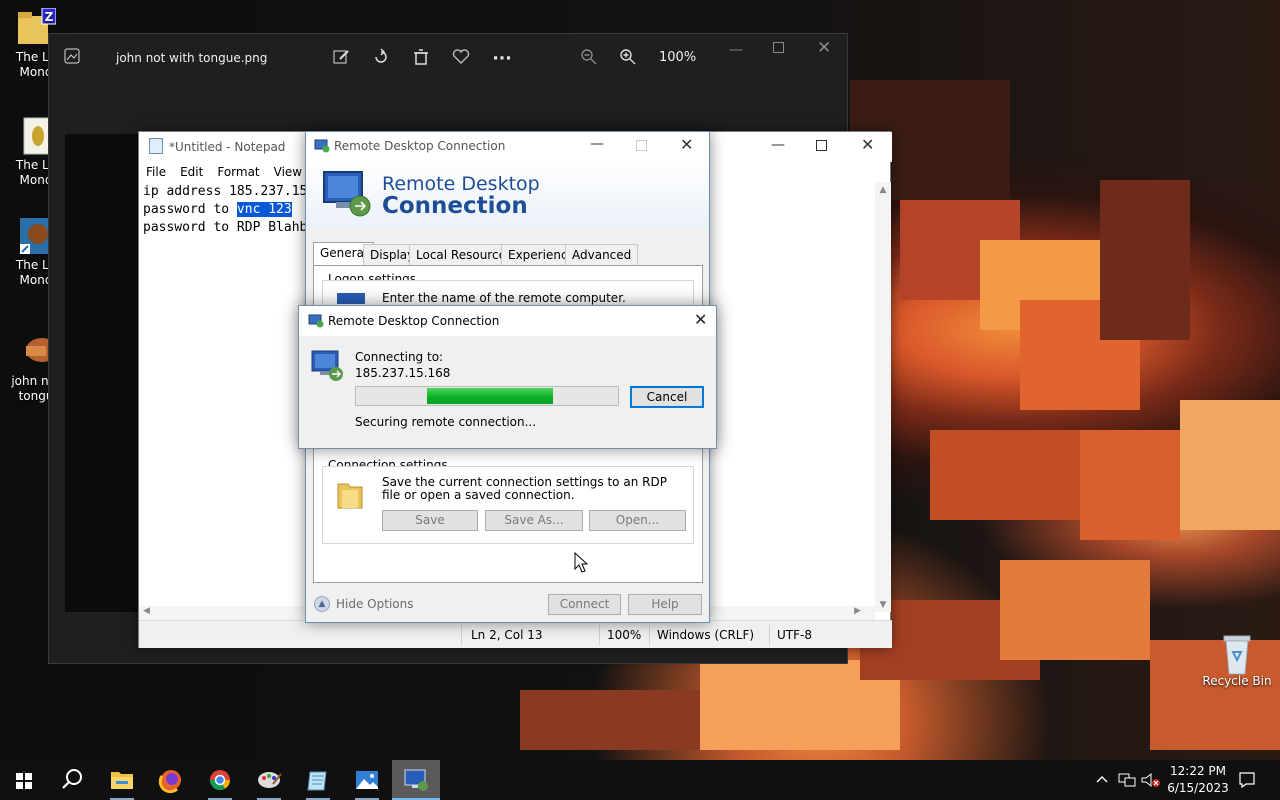  I want to click on tab-advanced: Advanced, so click(602, 254).